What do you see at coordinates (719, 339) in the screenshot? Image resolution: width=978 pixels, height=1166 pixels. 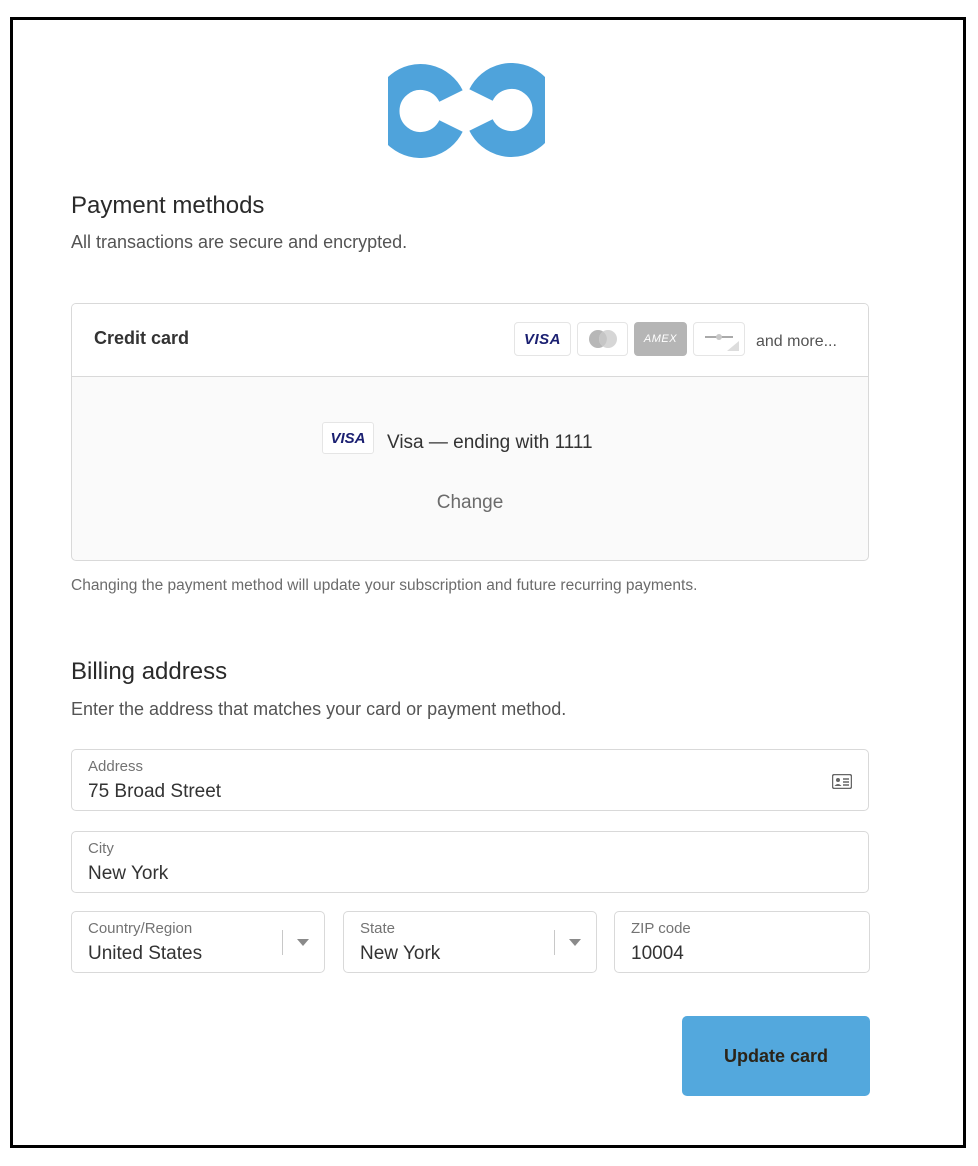 I see `generic-card-icon` at bounding box center [719, 339].